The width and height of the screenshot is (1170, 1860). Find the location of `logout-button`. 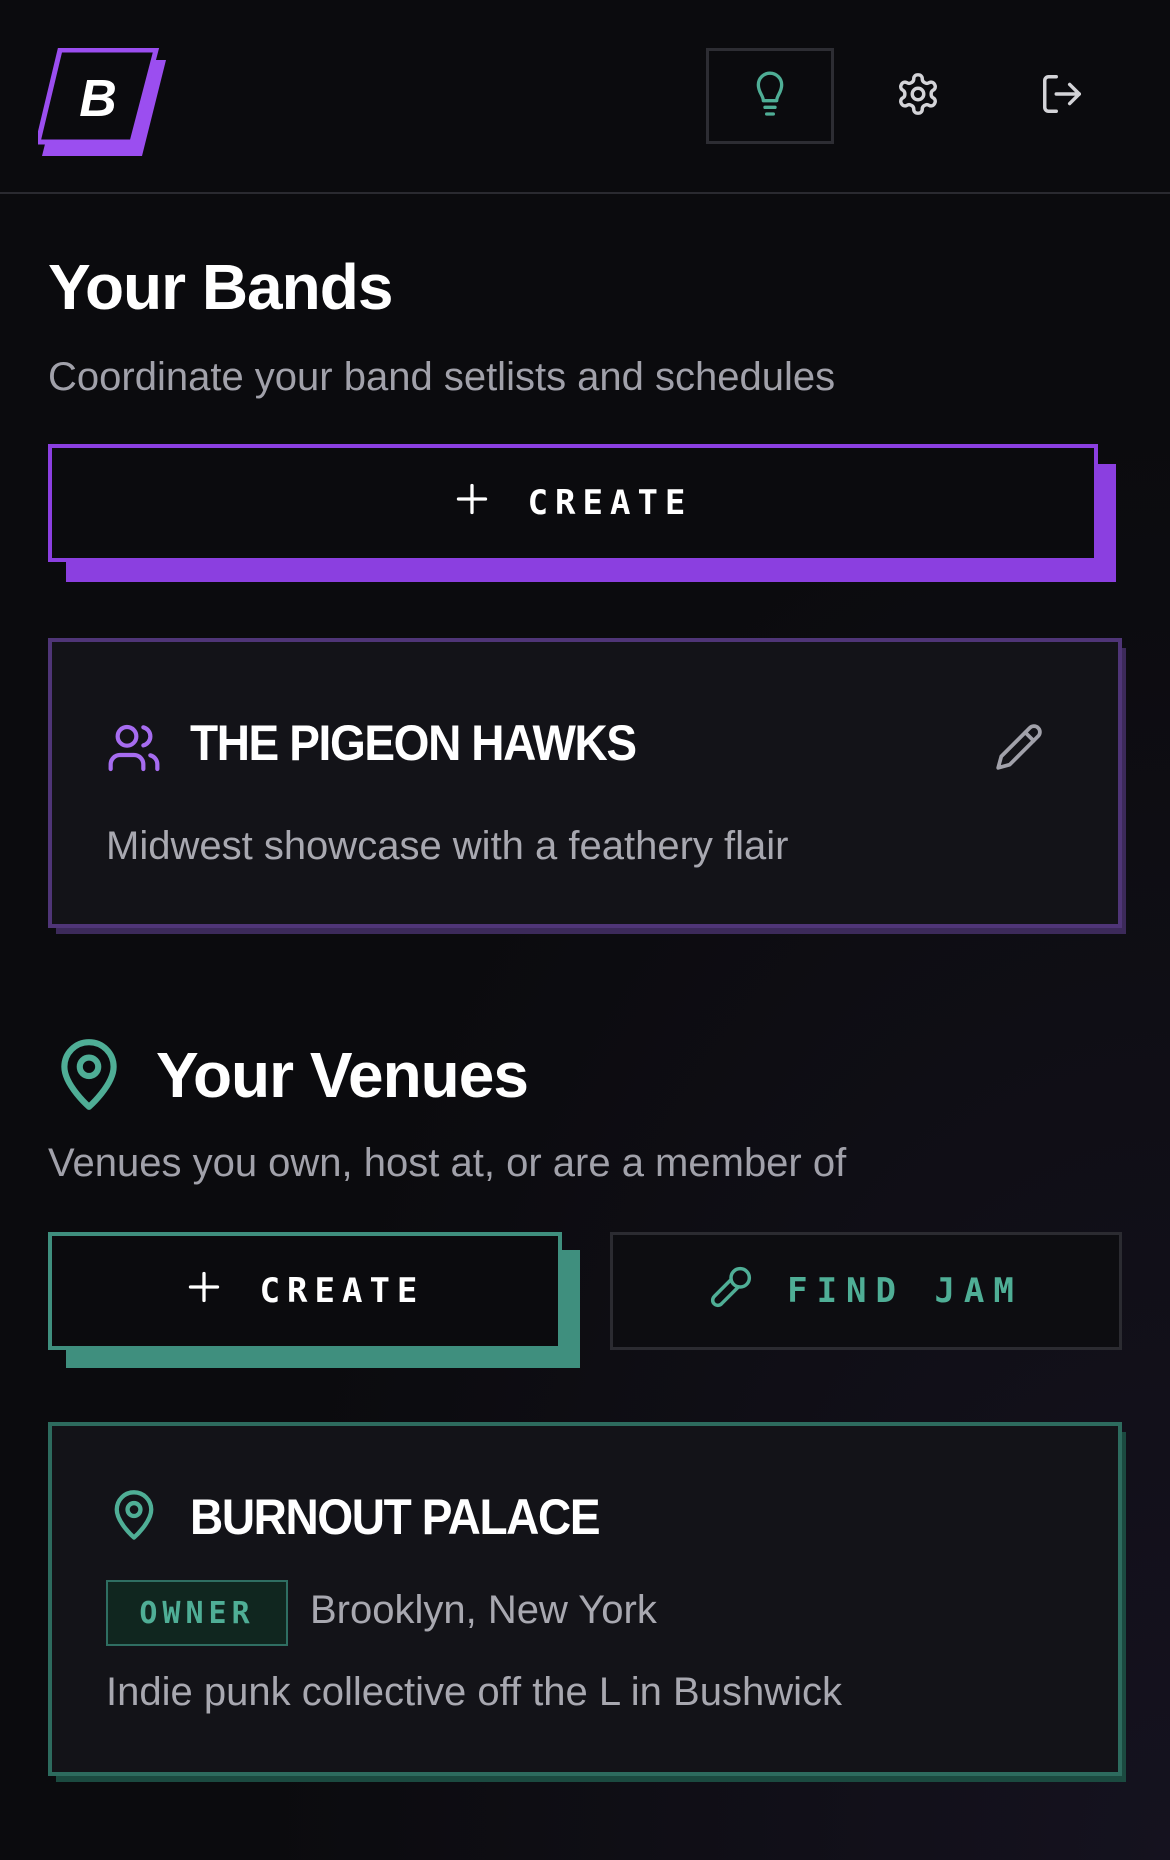

logout-button is located at coordinates (1062, 96).